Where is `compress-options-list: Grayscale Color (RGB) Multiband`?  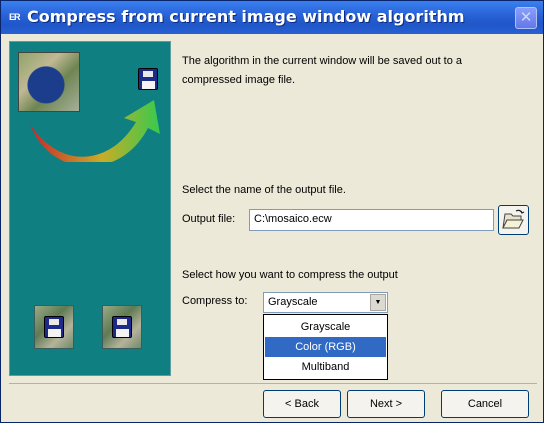 compress-options-list: Grayscale Color (RGB) Multiband is located at coordinates (325, 347).